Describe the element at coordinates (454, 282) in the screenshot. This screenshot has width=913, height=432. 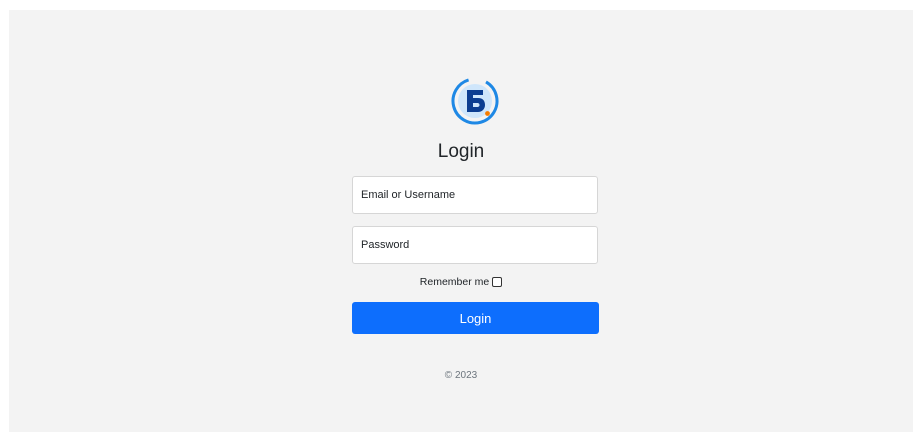
I see `remember-me-label: Remember me` at that location.